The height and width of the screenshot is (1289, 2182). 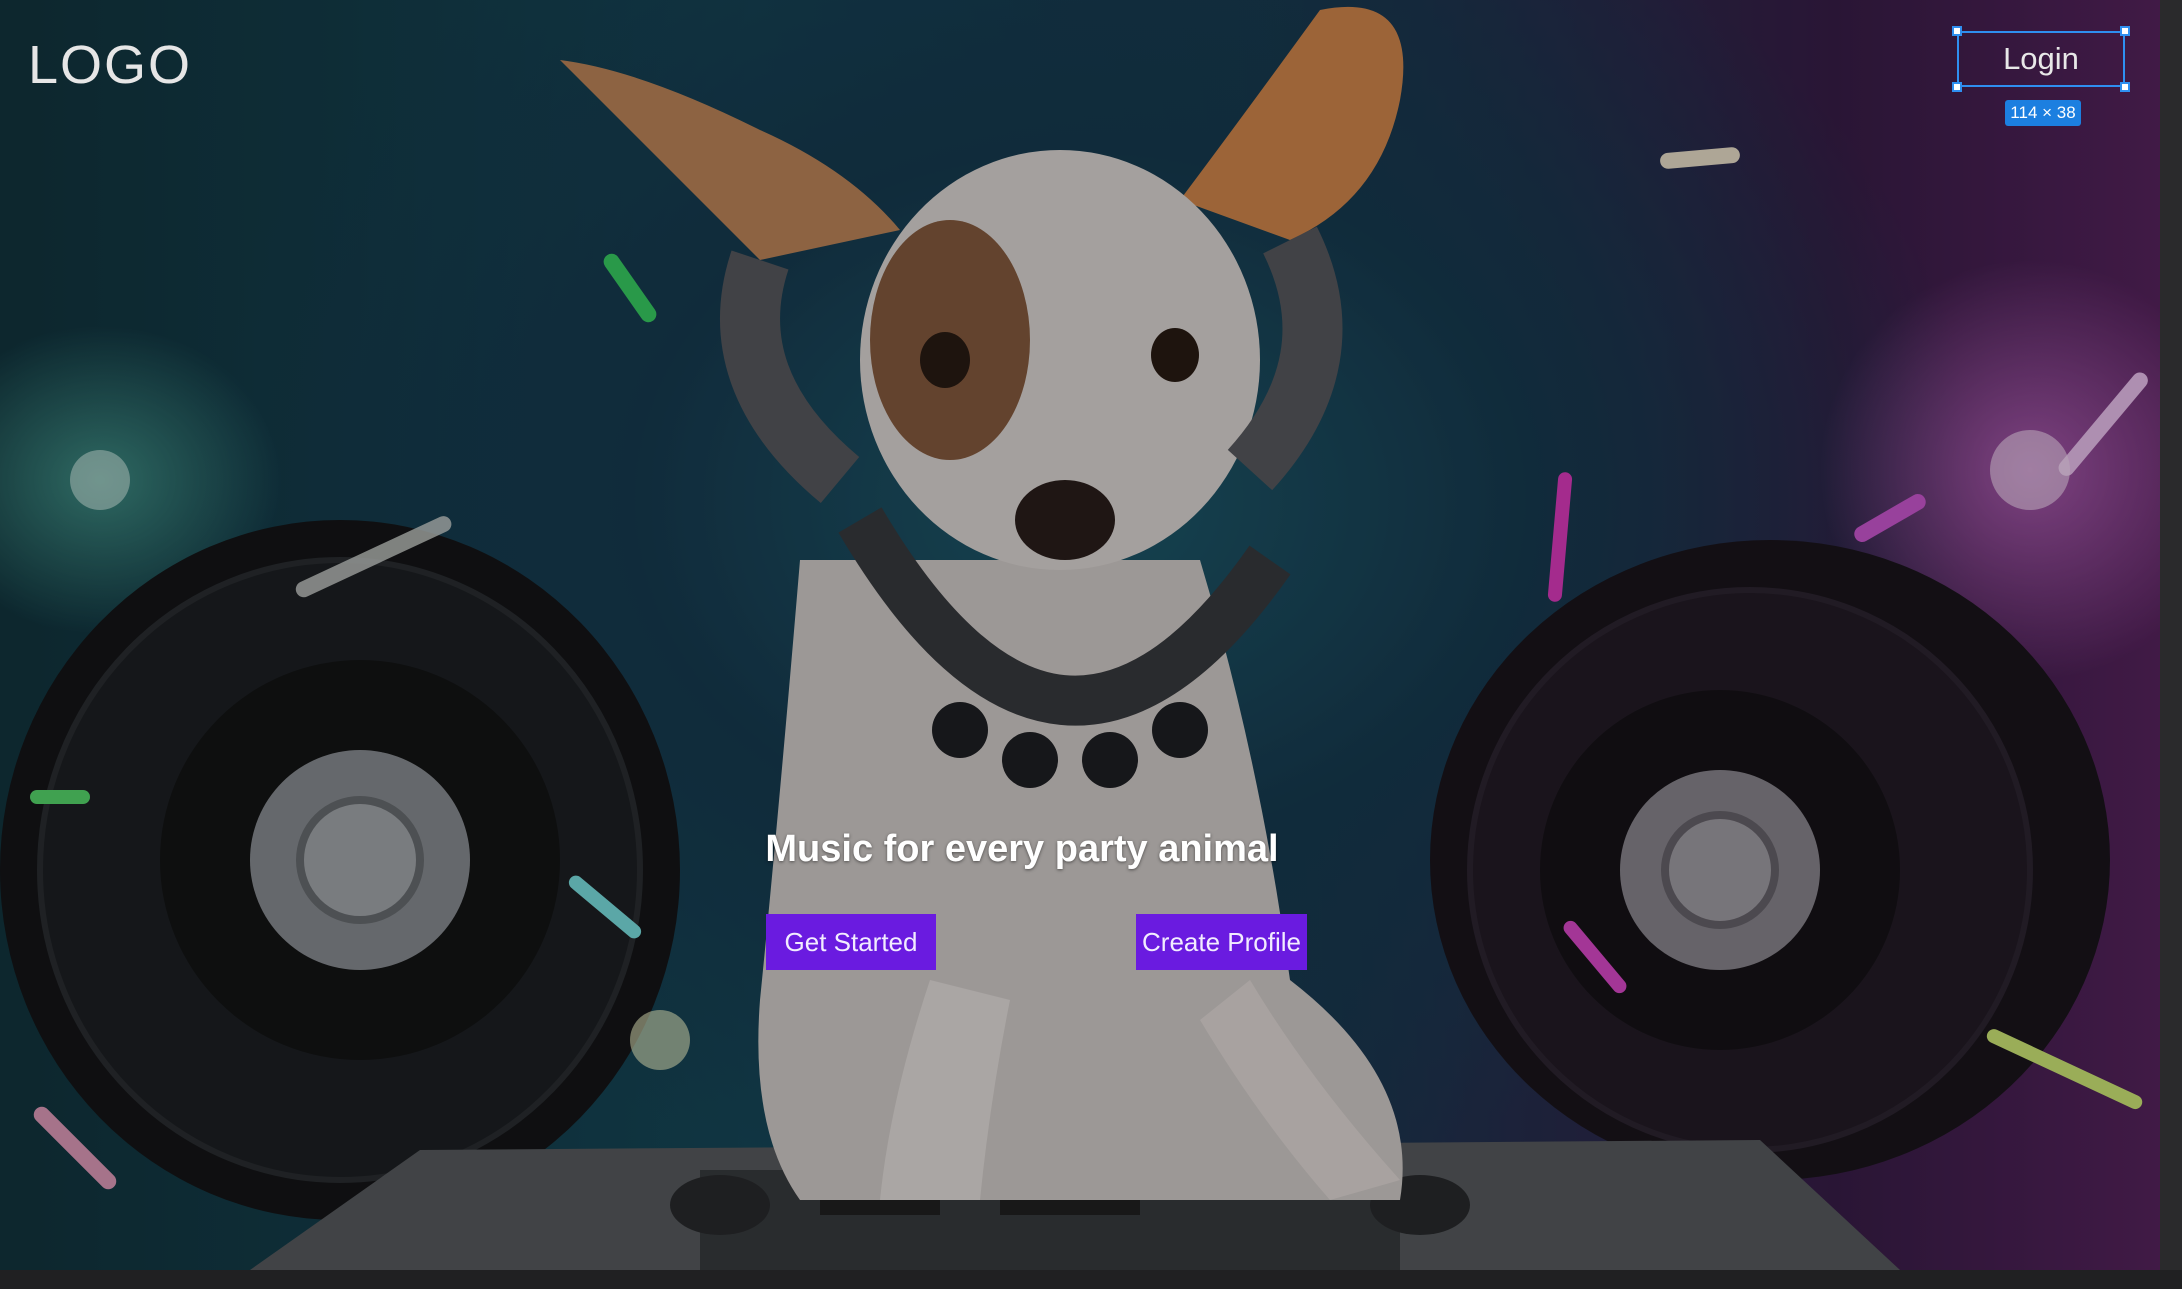 What do you see at coordinates (2125, 31) in the screenshot?
I see `resize-handle-top-right` at bounding box center [2125, 31].